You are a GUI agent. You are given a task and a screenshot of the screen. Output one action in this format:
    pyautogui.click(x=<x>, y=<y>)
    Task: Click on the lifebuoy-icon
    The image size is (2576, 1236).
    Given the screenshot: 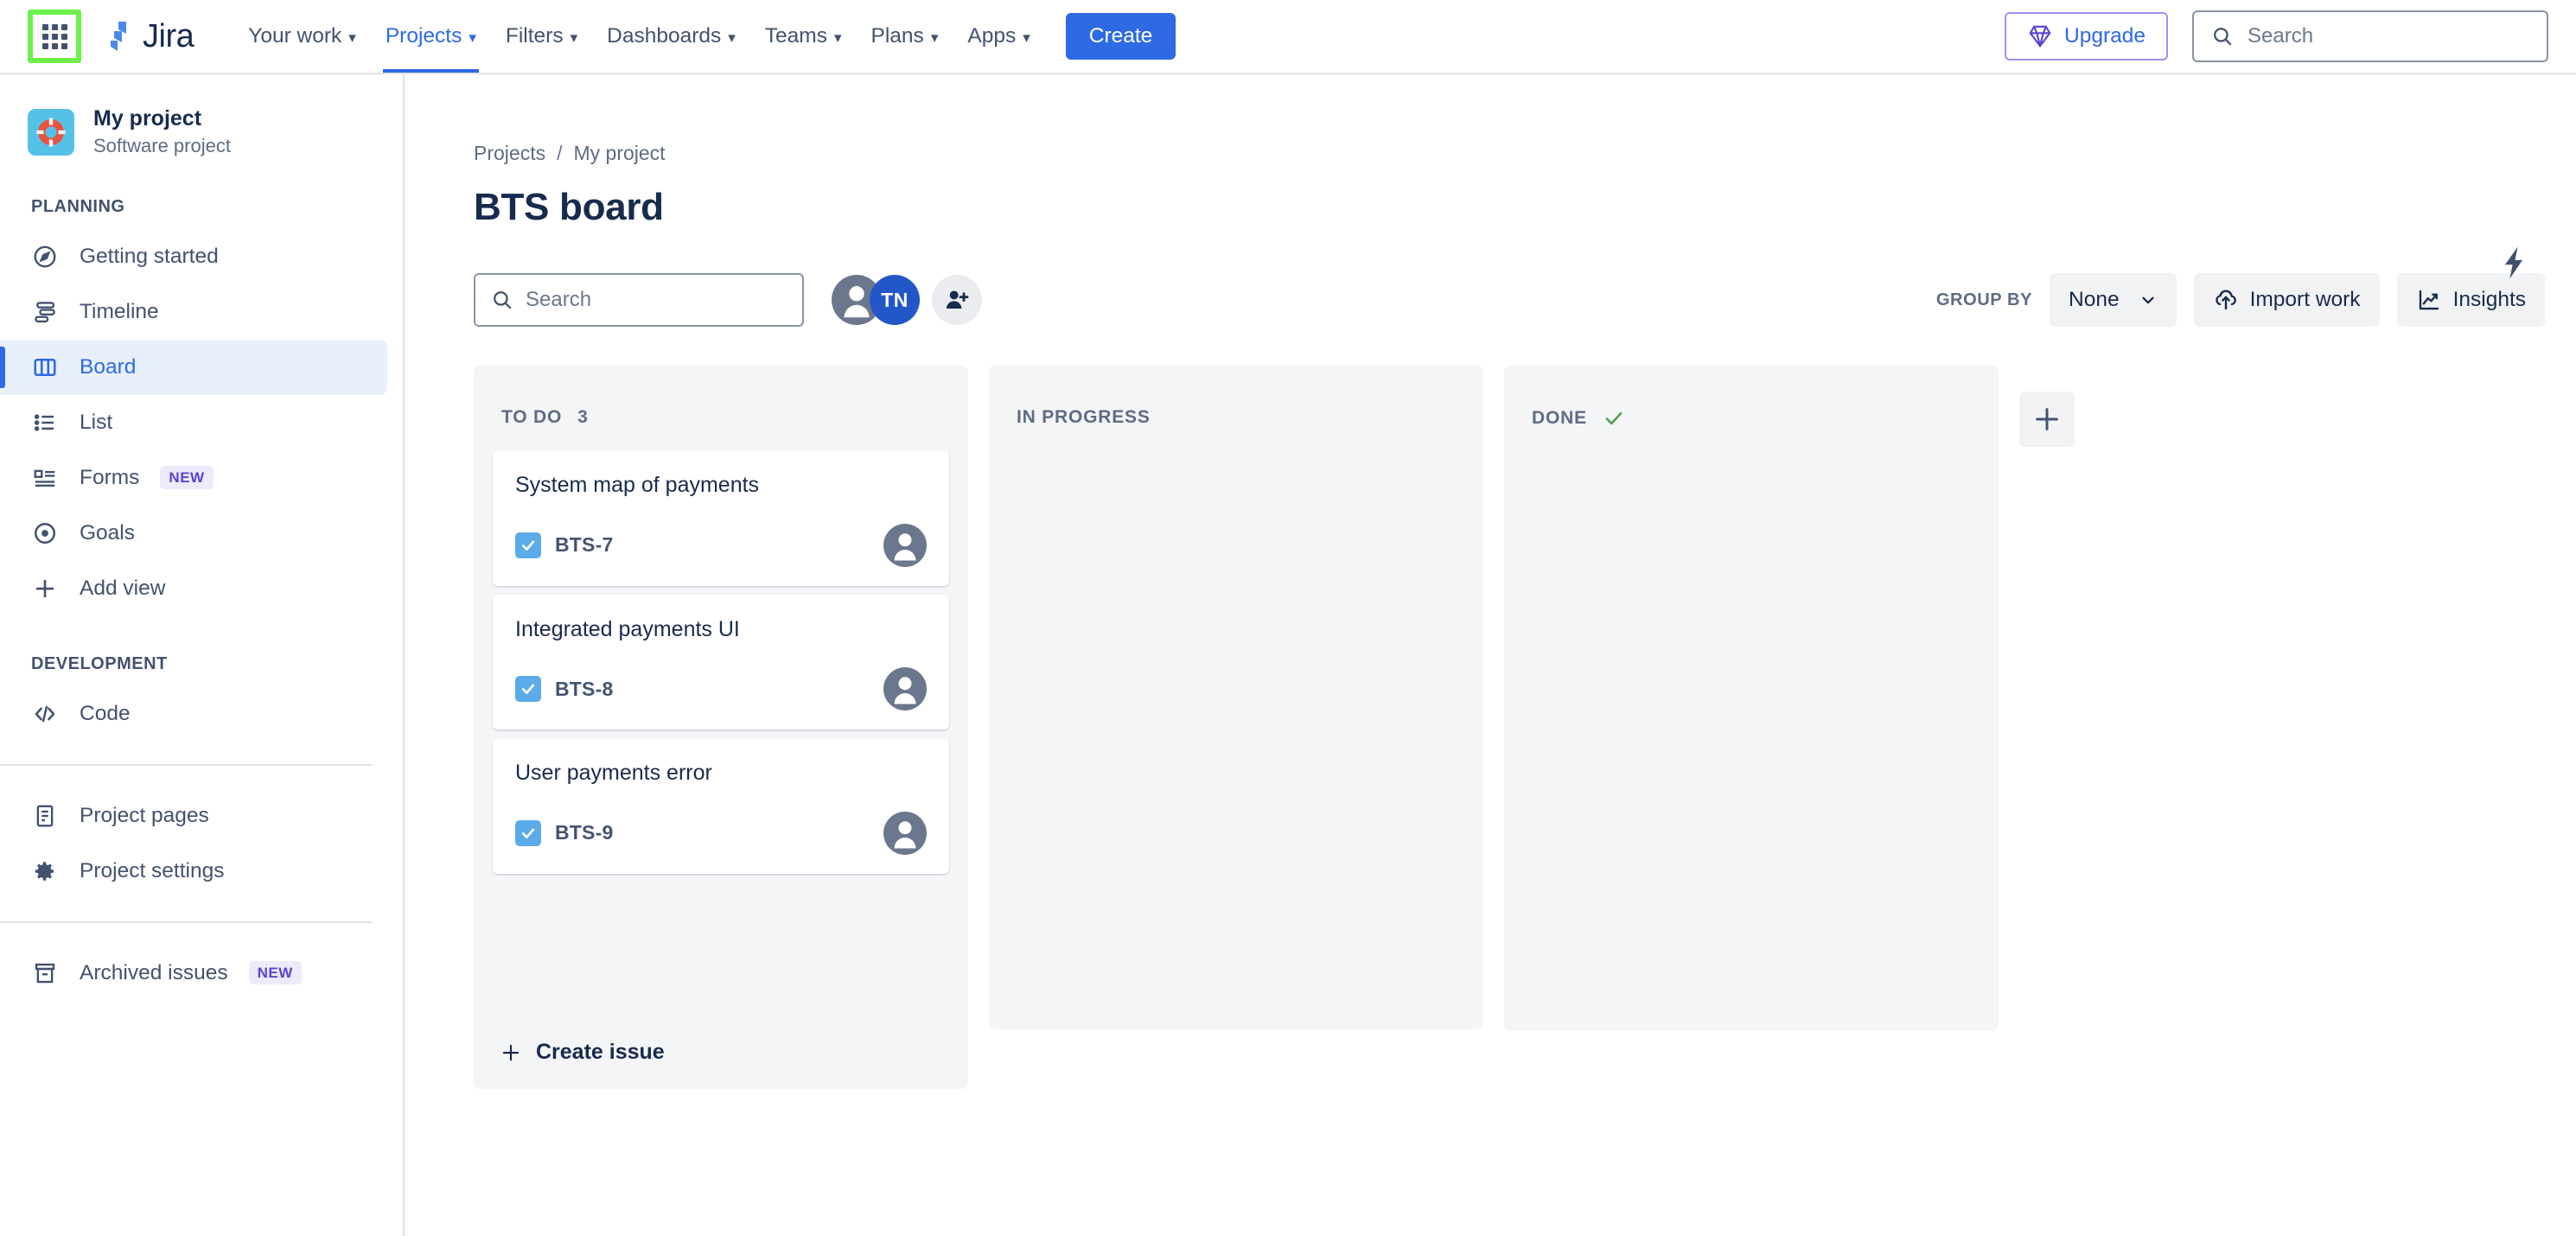 What is the action you would take?
    pyautogui.click(x=51, y=132)
    